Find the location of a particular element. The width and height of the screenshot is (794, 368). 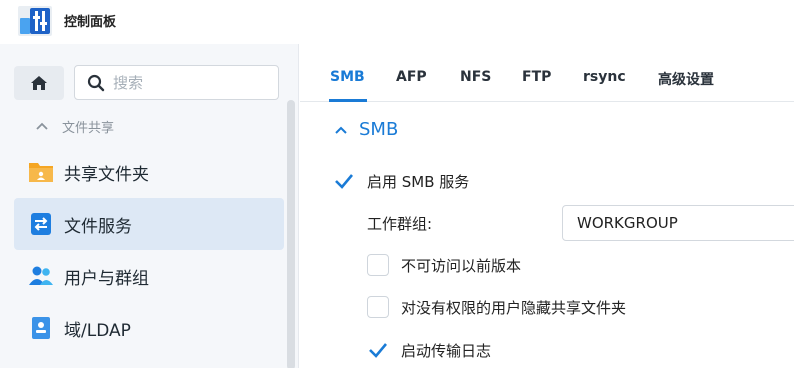

workgroup-input is located at coordinates (678, 223).